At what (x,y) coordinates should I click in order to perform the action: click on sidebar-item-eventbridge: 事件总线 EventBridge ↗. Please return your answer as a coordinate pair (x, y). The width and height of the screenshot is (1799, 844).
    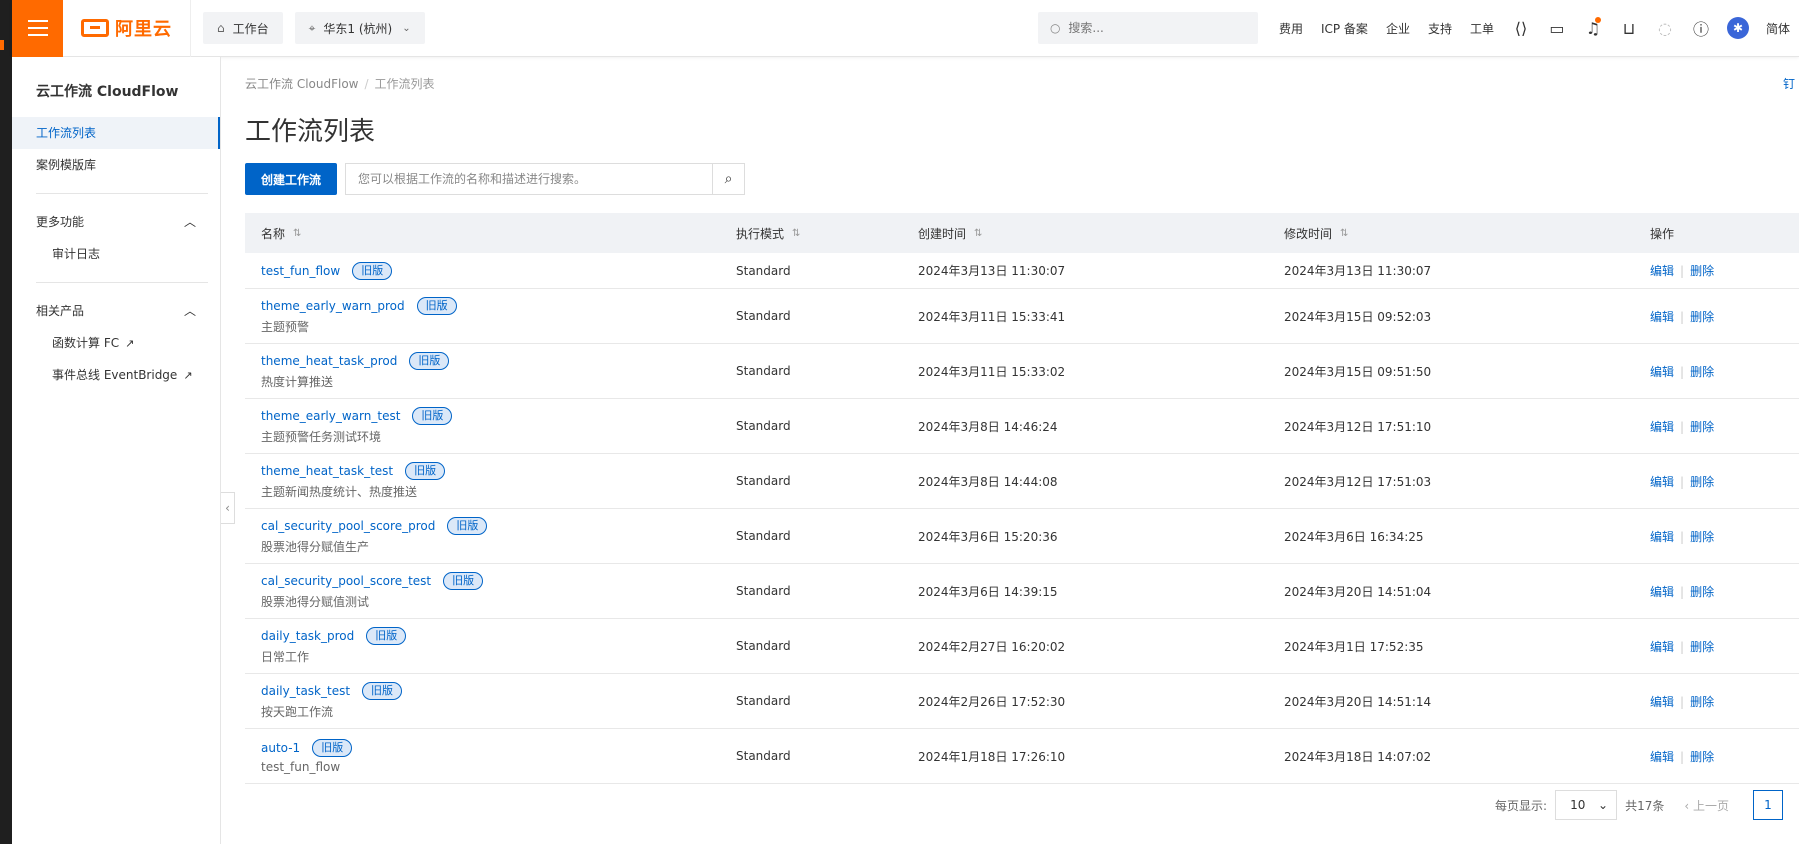
    Looking at the image, I should click on (116, 375).